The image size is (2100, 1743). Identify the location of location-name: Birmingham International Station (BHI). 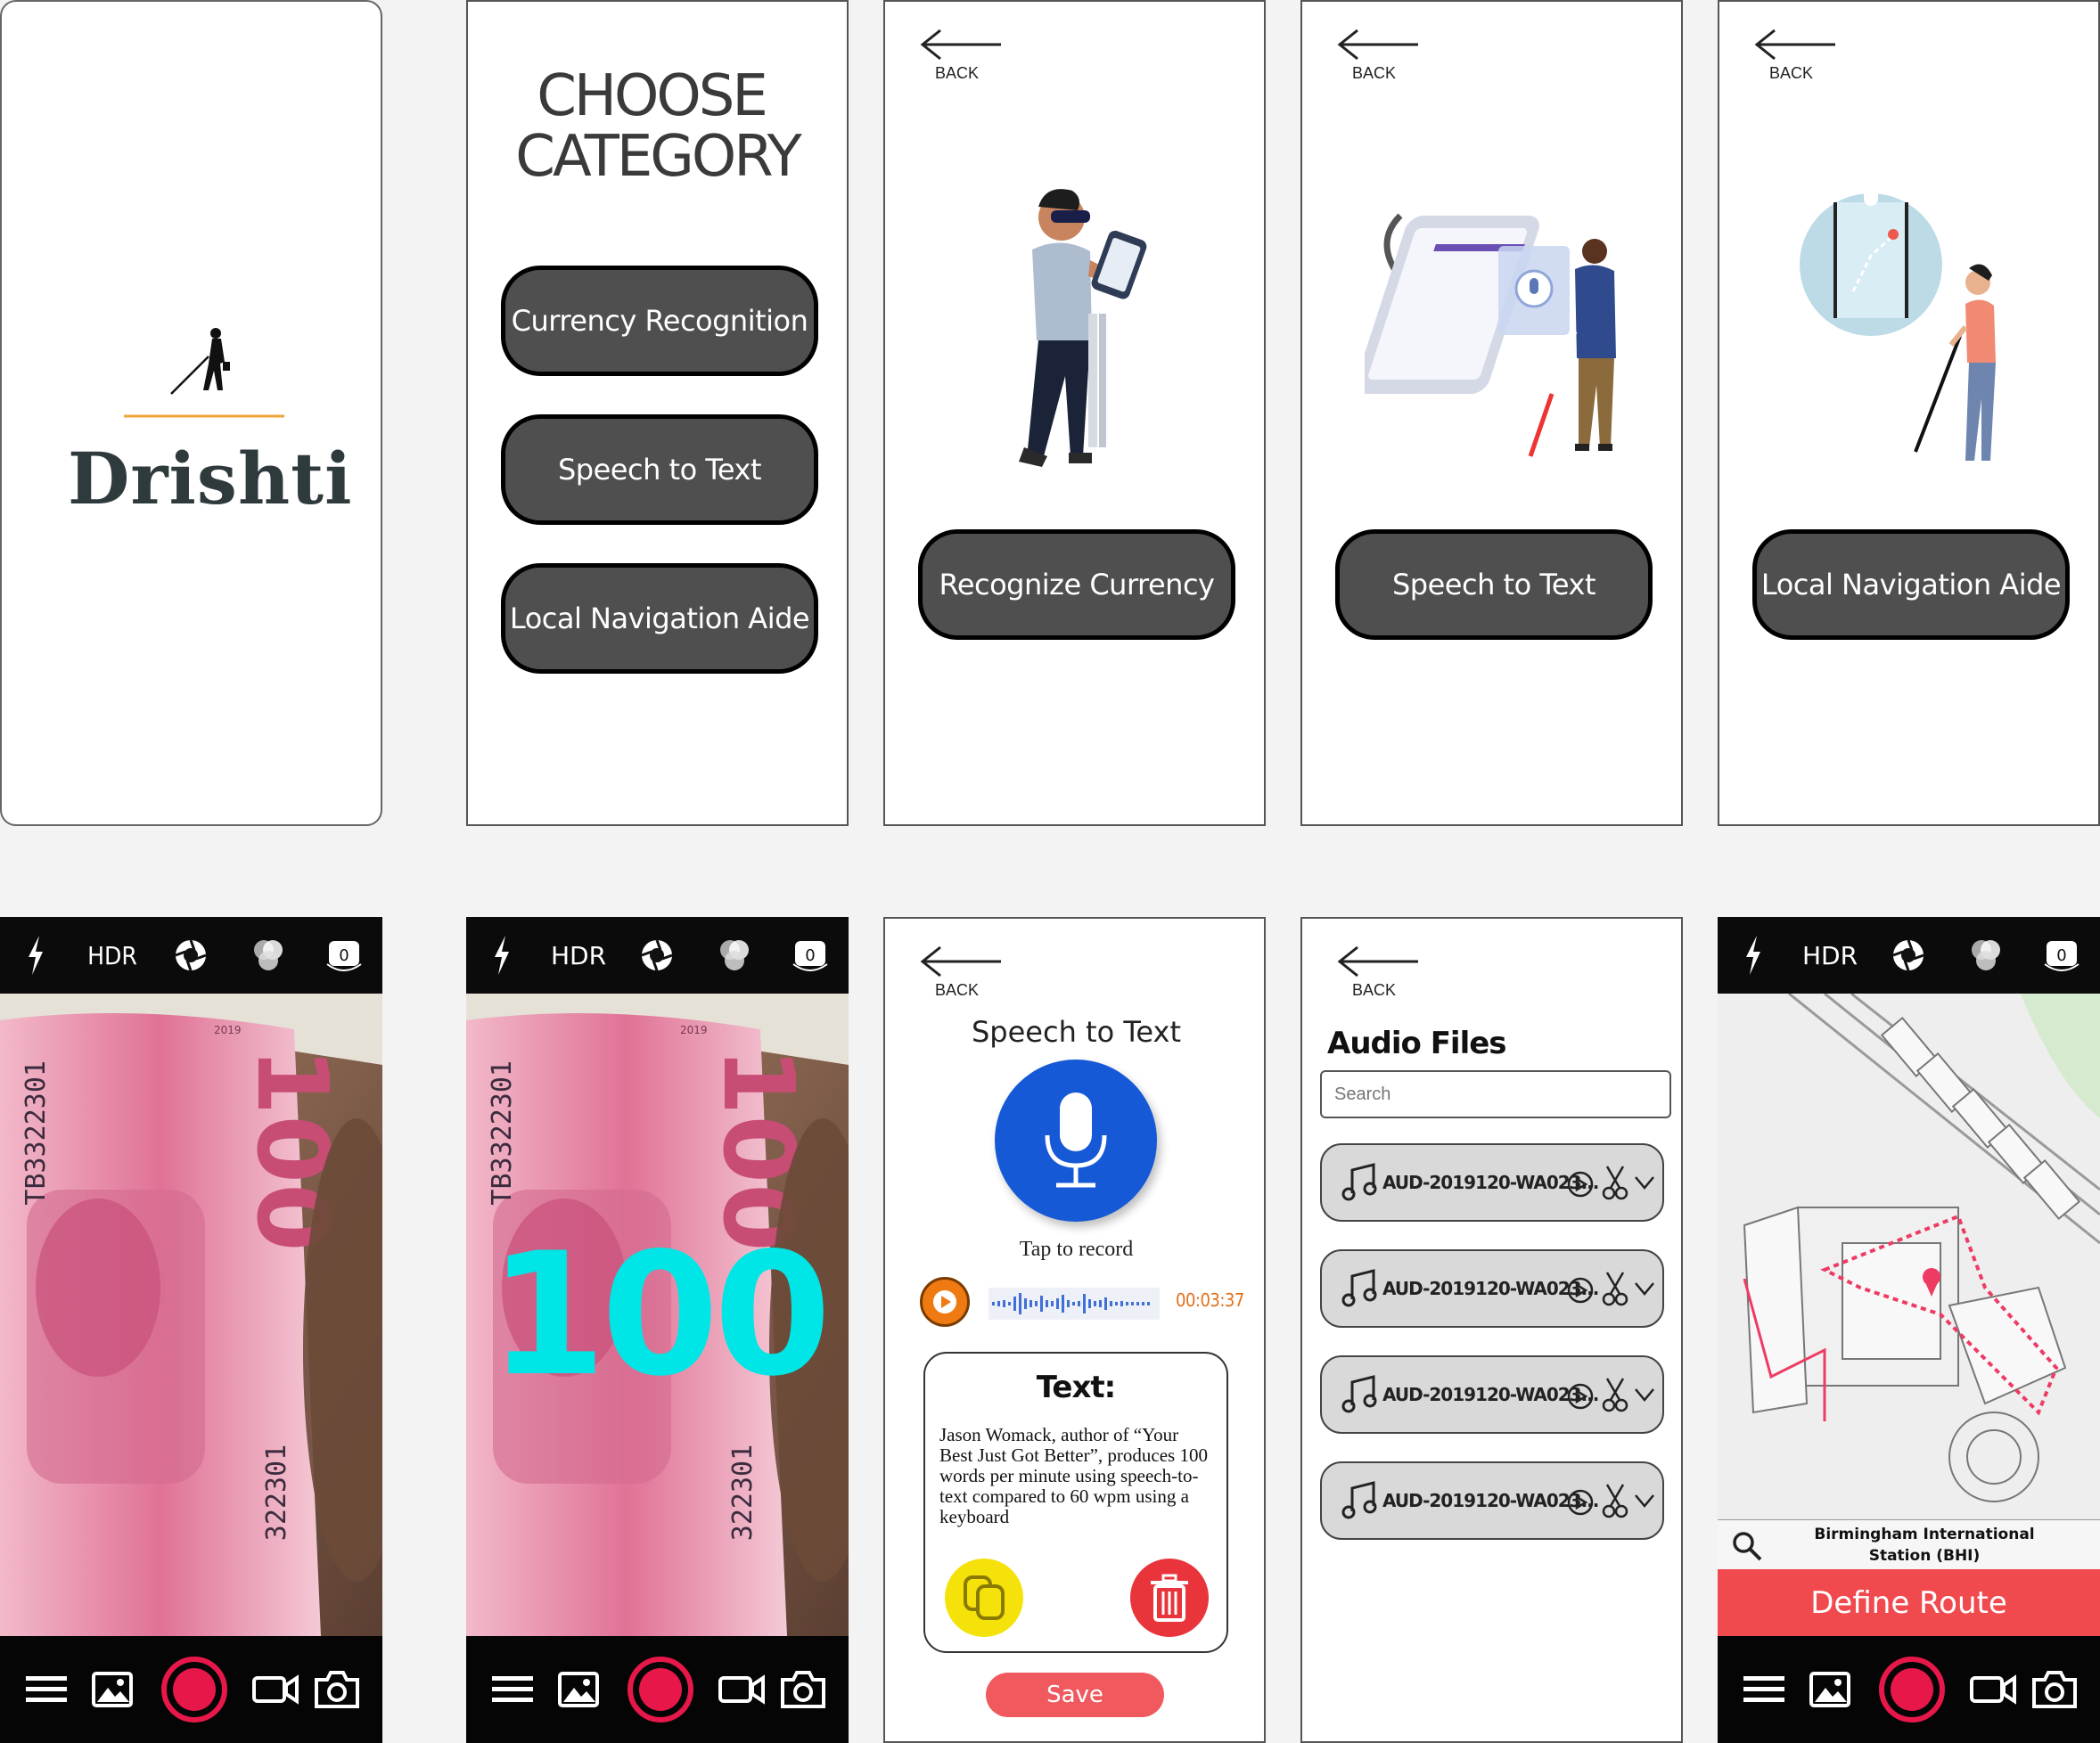
(1924, 1545).